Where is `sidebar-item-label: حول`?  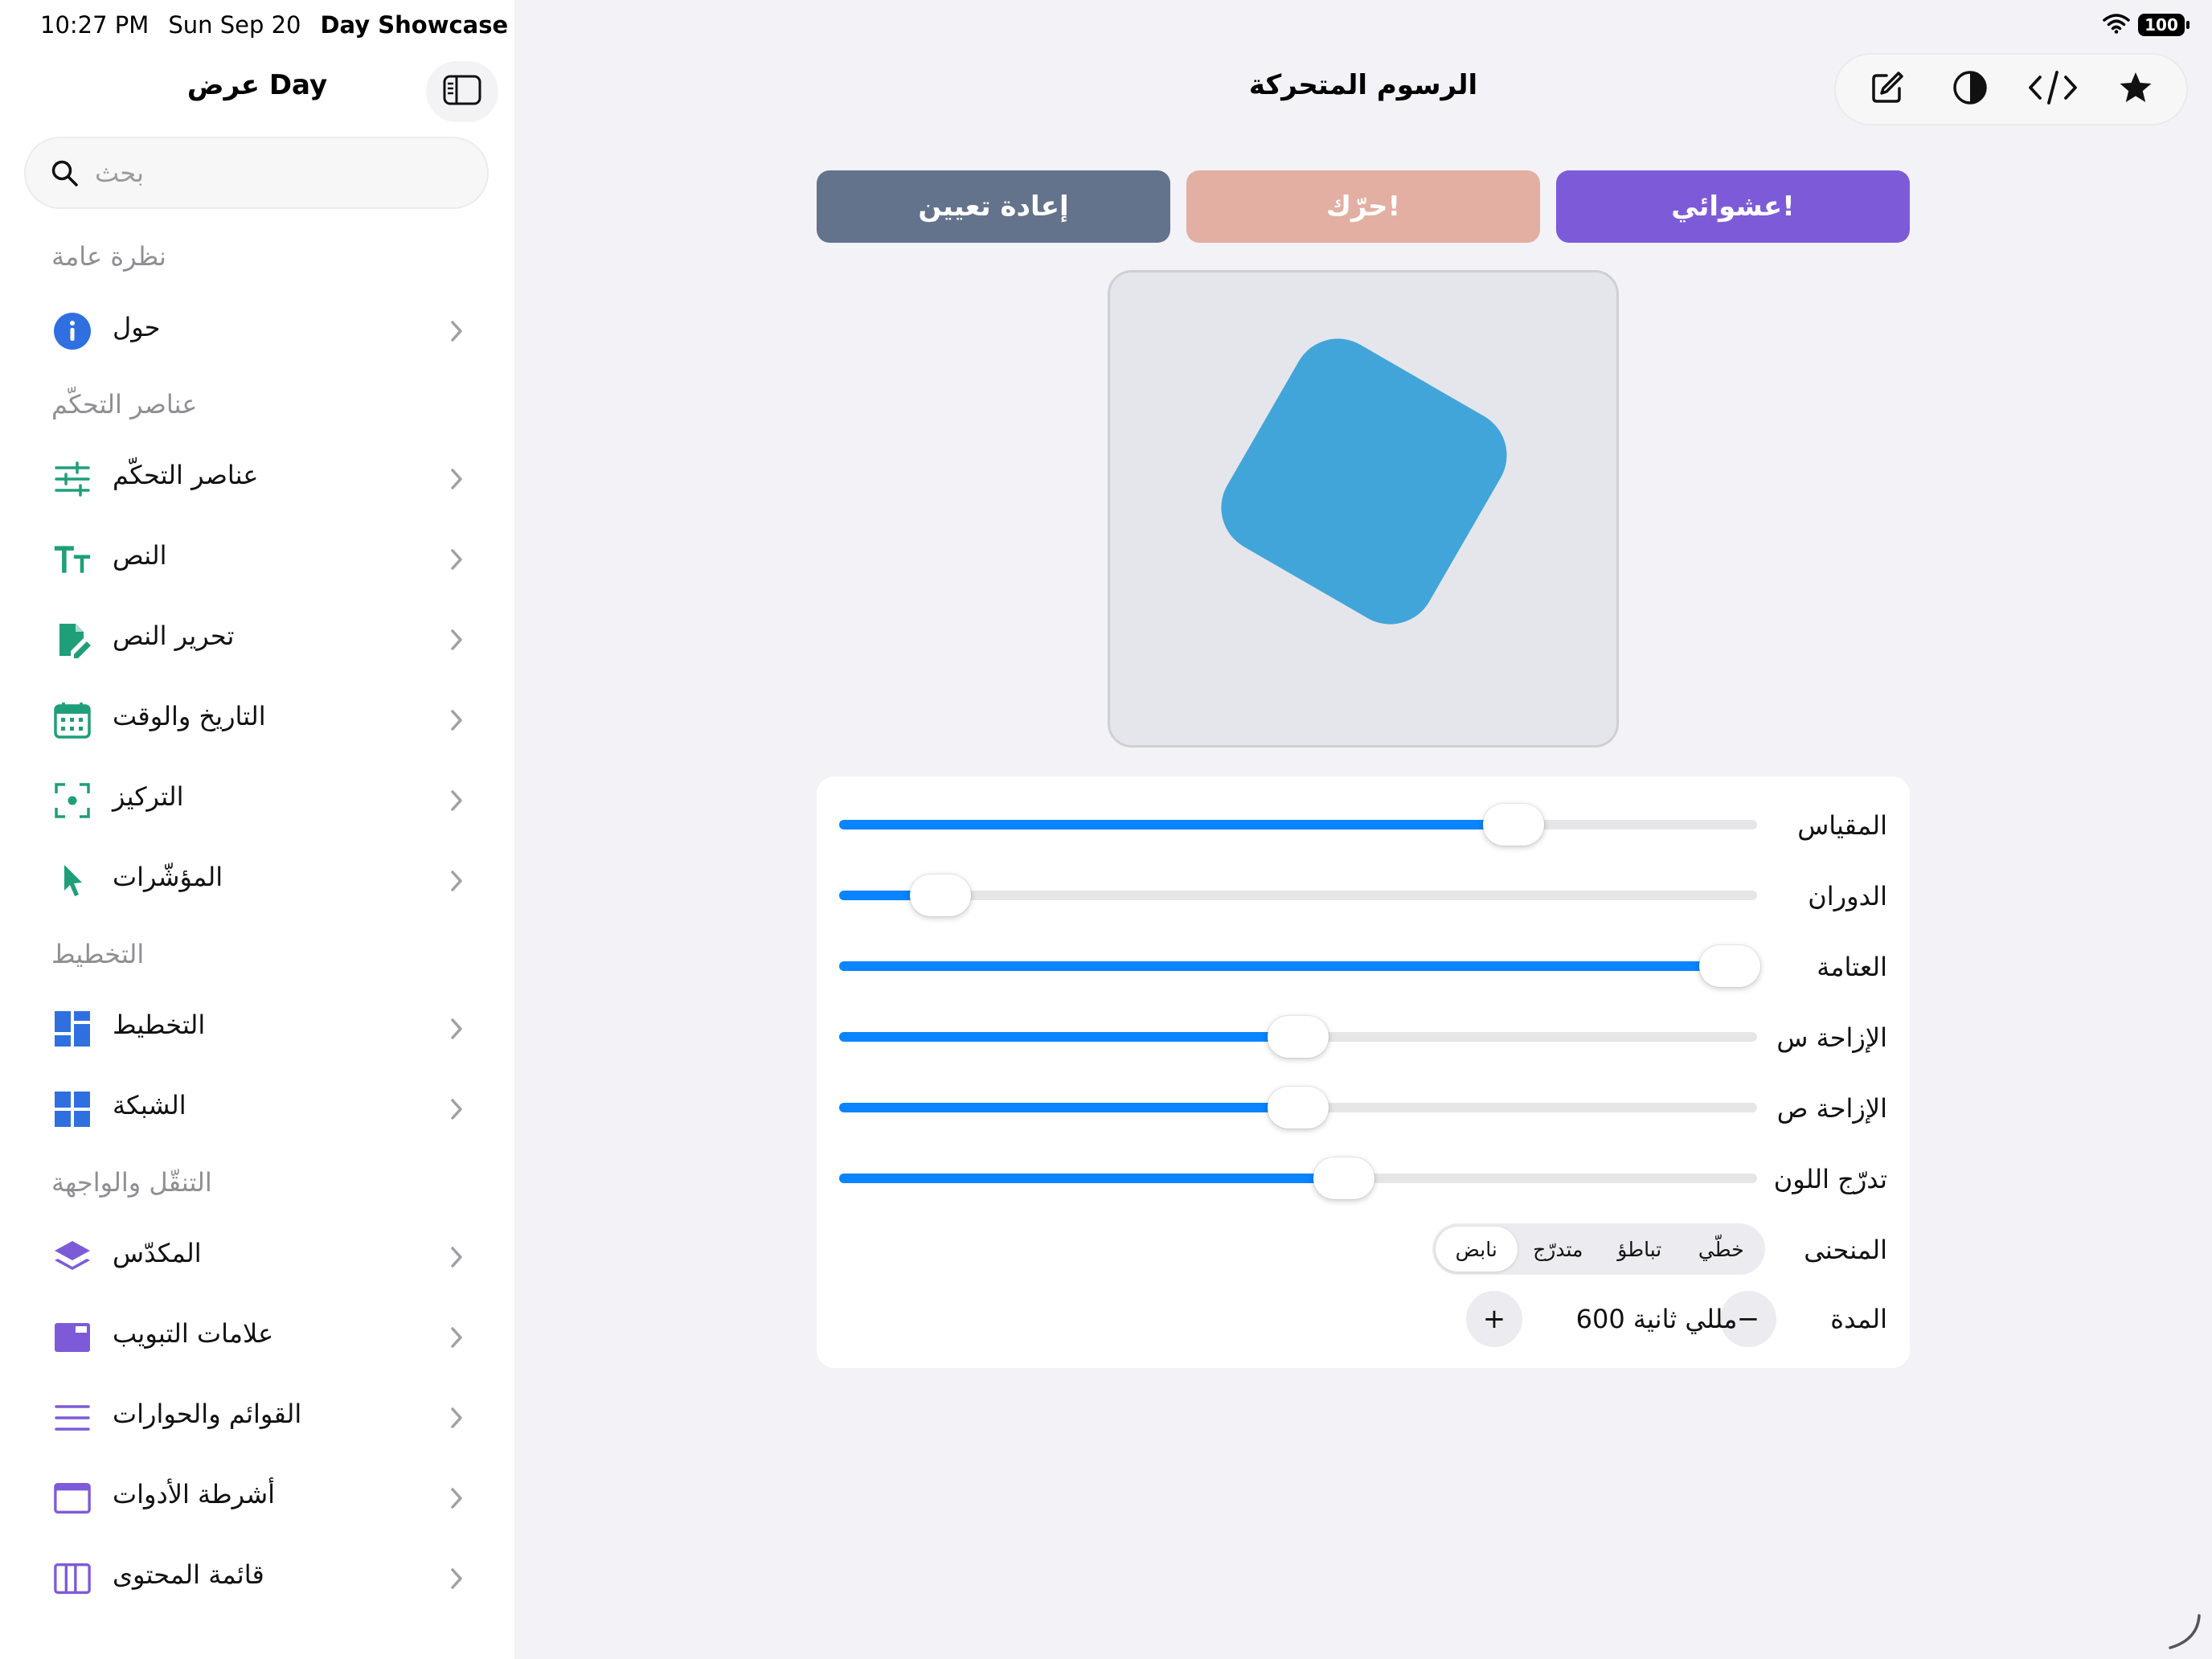 sidebar-item-label: حول is located at coordinates (137, 327).